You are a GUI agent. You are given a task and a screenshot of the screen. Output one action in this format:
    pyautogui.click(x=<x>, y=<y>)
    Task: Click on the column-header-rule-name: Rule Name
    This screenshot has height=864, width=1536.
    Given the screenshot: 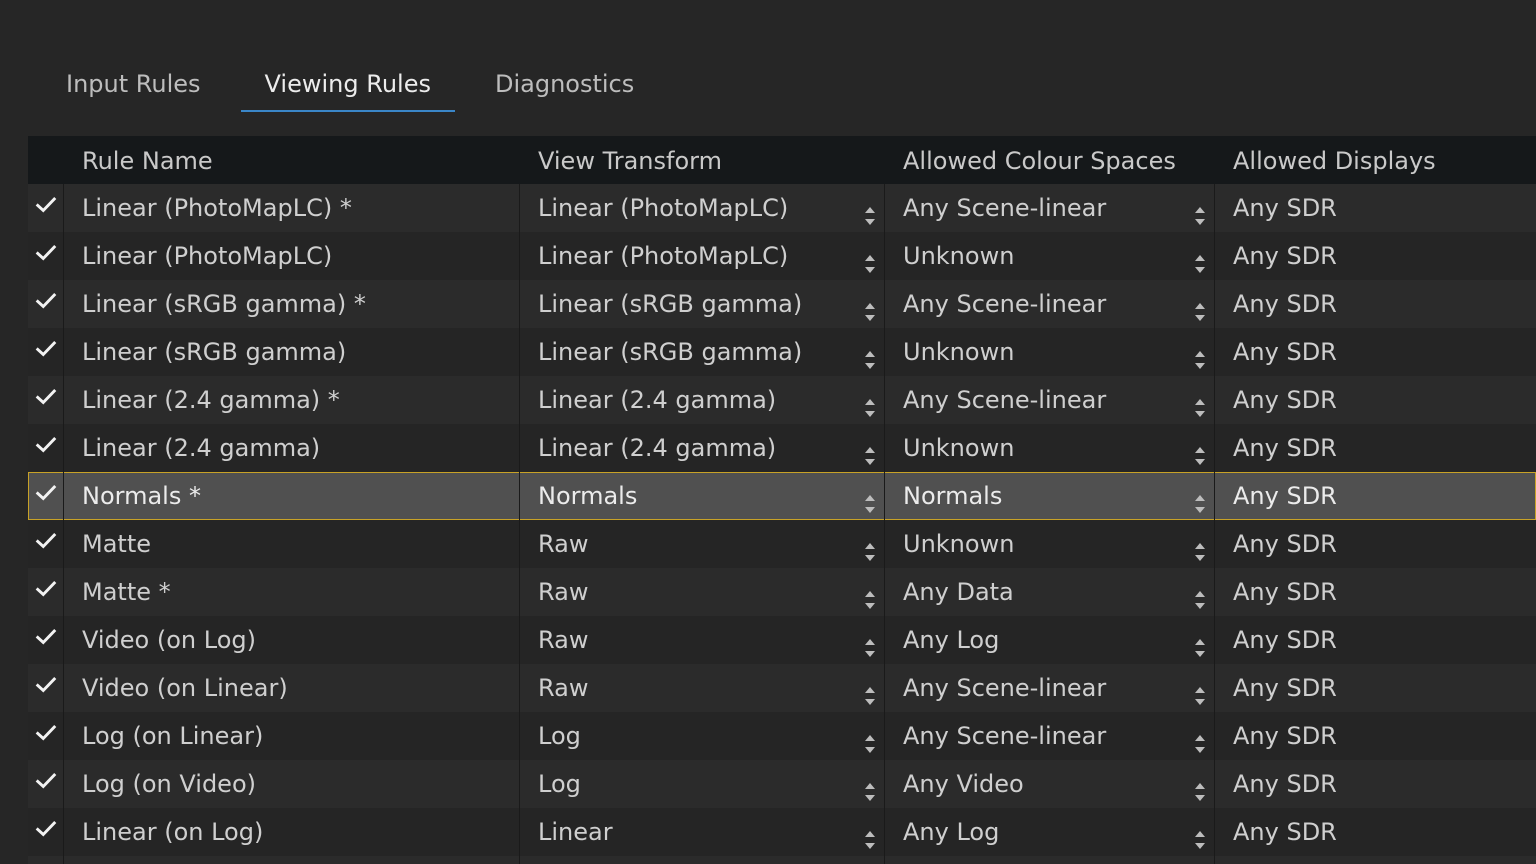 What is the action you would take?
    pyautogui.click(x=292, y=160)
    